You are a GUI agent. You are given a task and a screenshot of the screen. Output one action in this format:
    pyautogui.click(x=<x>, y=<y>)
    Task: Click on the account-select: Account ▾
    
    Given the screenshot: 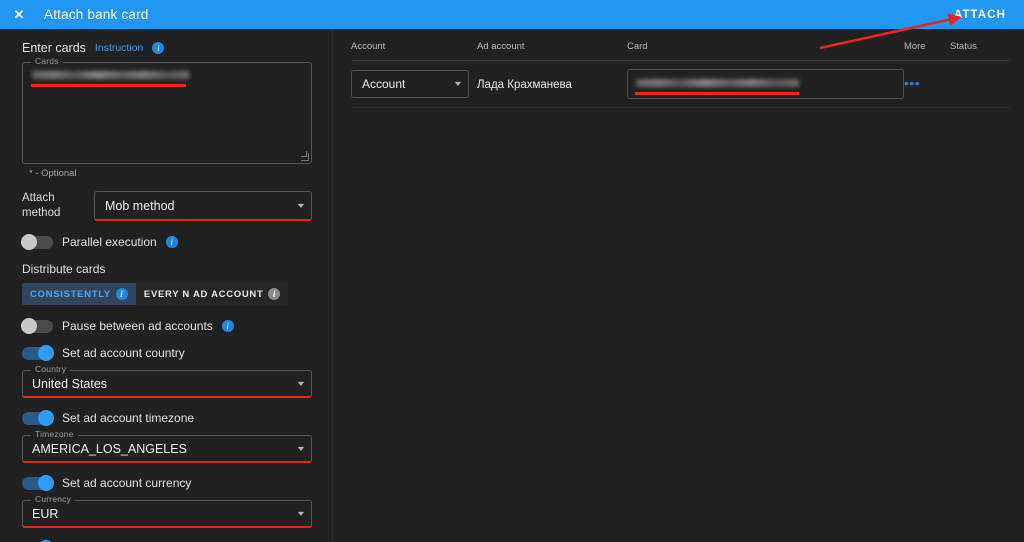 What is the action you would take?
    pyautogui.click(x=410, y=84)
    